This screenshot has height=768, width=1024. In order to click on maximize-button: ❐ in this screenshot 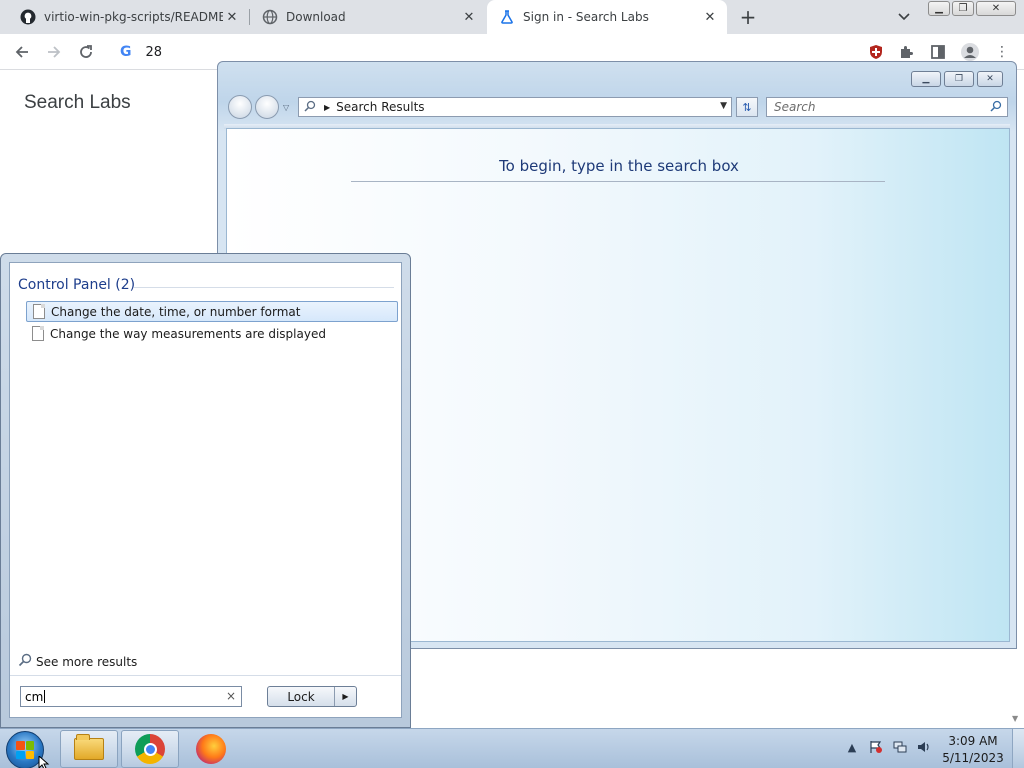, I will do `click(959, 79)`.